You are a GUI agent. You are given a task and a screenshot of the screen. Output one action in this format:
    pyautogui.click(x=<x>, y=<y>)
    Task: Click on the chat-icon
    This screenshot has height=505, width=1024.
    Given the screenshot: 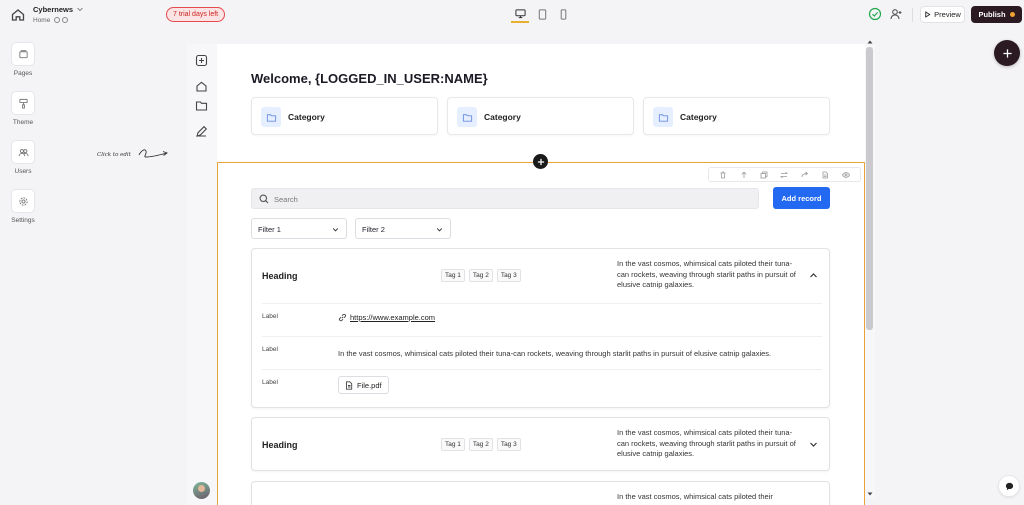 What is the action you would take?
    pyautogui.click(x=1009, y=486)
    